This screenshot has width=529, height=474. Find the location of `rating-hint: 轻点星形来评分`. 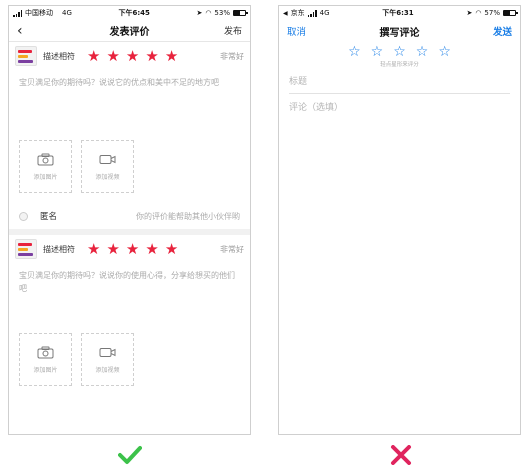

rating-hint: 轻点星形来评分 is located at coordinates (399, 65).